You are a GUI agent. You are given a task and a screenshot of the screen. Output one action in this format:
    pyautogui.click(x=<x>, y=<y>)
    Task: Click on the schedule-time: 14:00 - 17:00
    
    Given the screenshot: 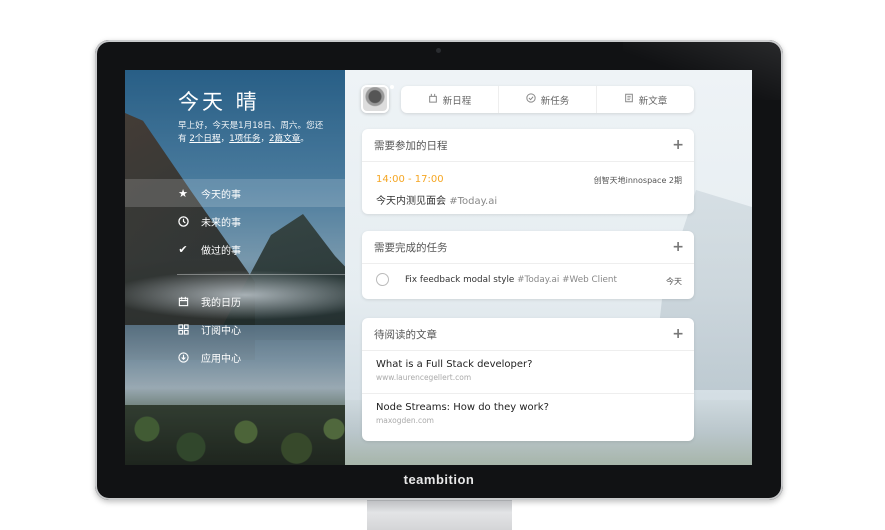 What is the action you would take?
    pyautogui.click(x=410, y=179)
    